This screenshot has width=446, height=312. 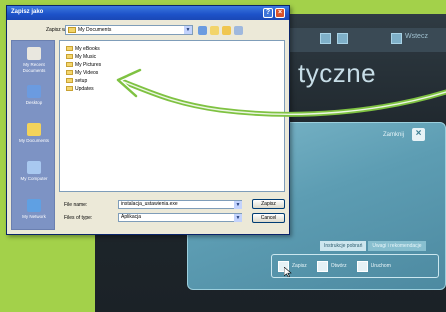 I want to click on page-heading: tyczne, so click(x=337, y=73).